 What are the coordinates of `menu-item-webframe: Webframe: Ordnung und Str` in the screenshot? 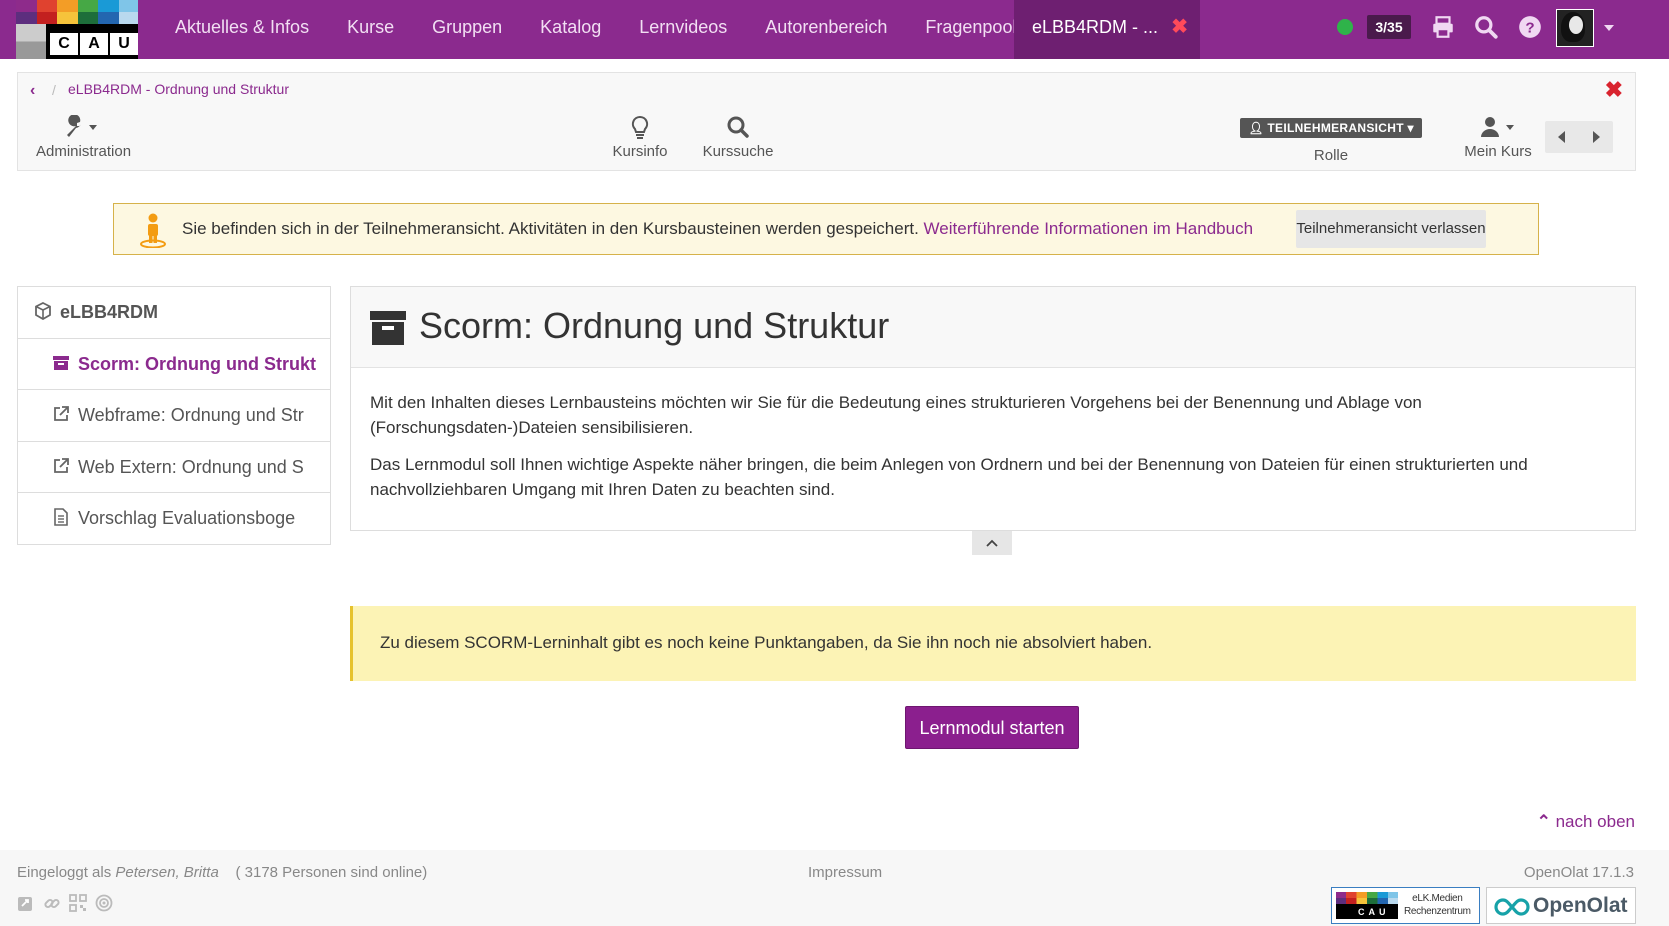 It's located at (174, 416).